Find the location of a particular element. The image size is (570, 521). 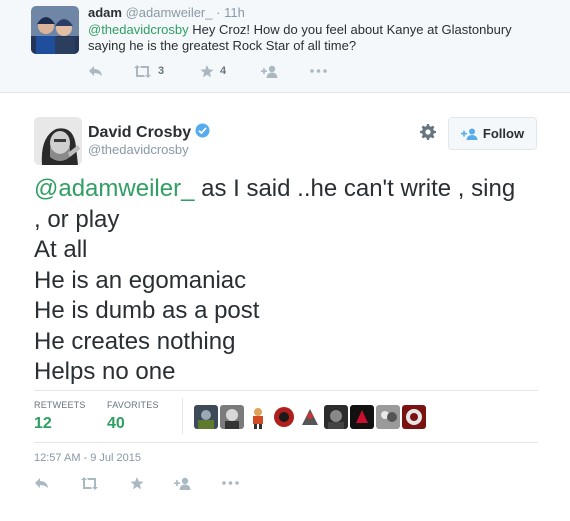

favorite-button is located at coordinates (137, 483).